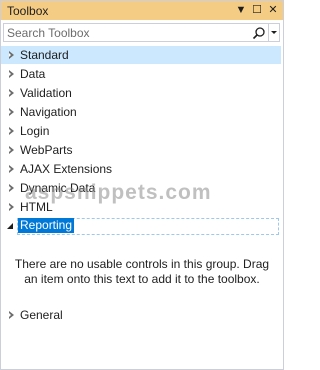 The height and width of the screenshot is (370, 320). I want to click on group-standard: Standard, so click(142, 55).